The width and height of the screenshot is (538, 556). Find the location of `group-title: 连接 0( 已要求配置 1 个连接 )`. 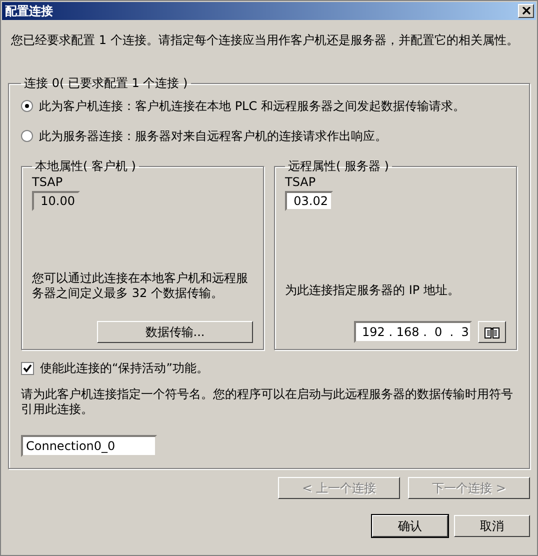

group-title: 连接 0( 已要求配置 1 个连接 ) is located at coordinates (106, 83).